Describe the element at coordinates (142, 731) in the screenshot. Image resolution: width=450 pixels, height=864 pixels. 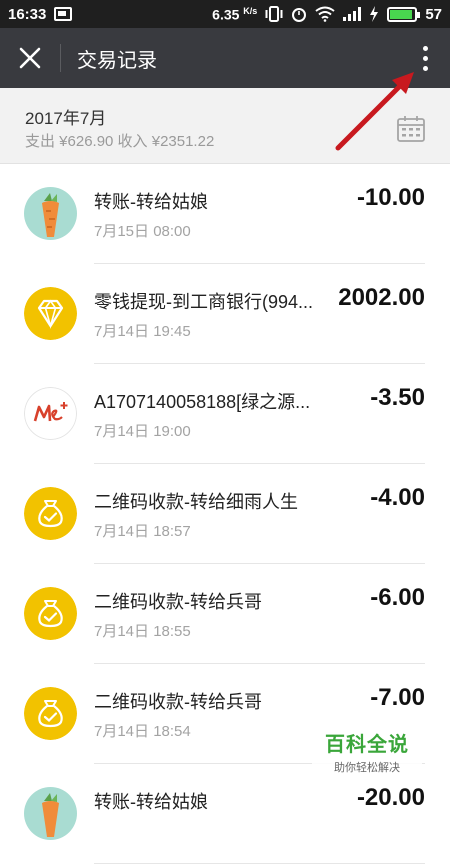
I see `transaction-date: 7月14日 18:54` at that location.